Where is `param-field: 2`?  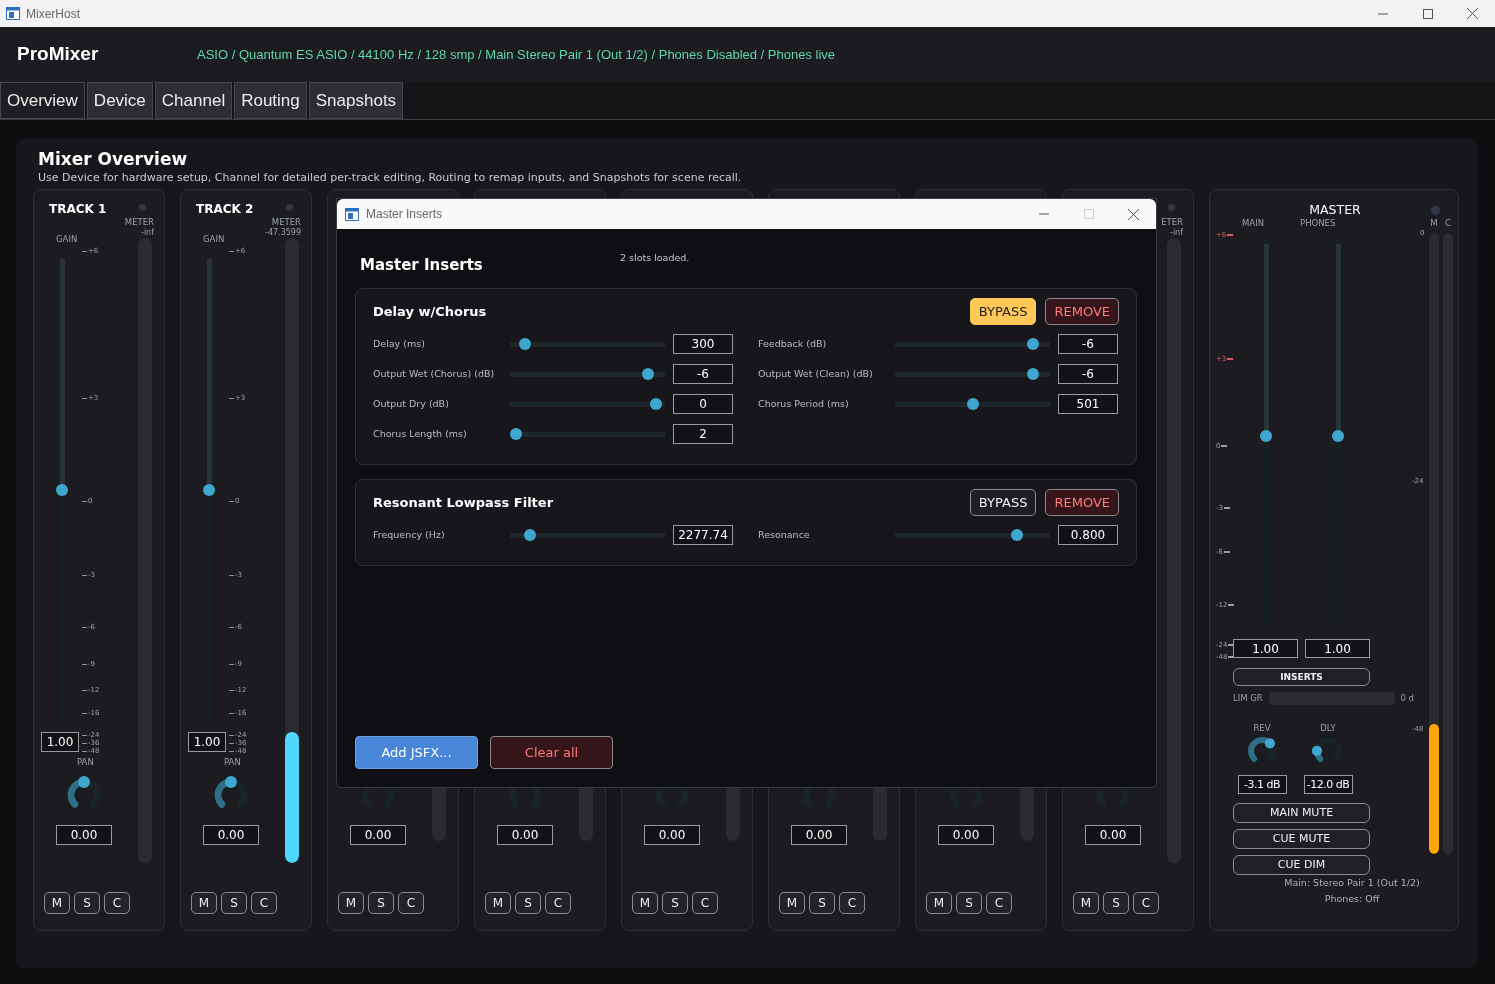 param-field: 2 is located at coordinates (703, 434).